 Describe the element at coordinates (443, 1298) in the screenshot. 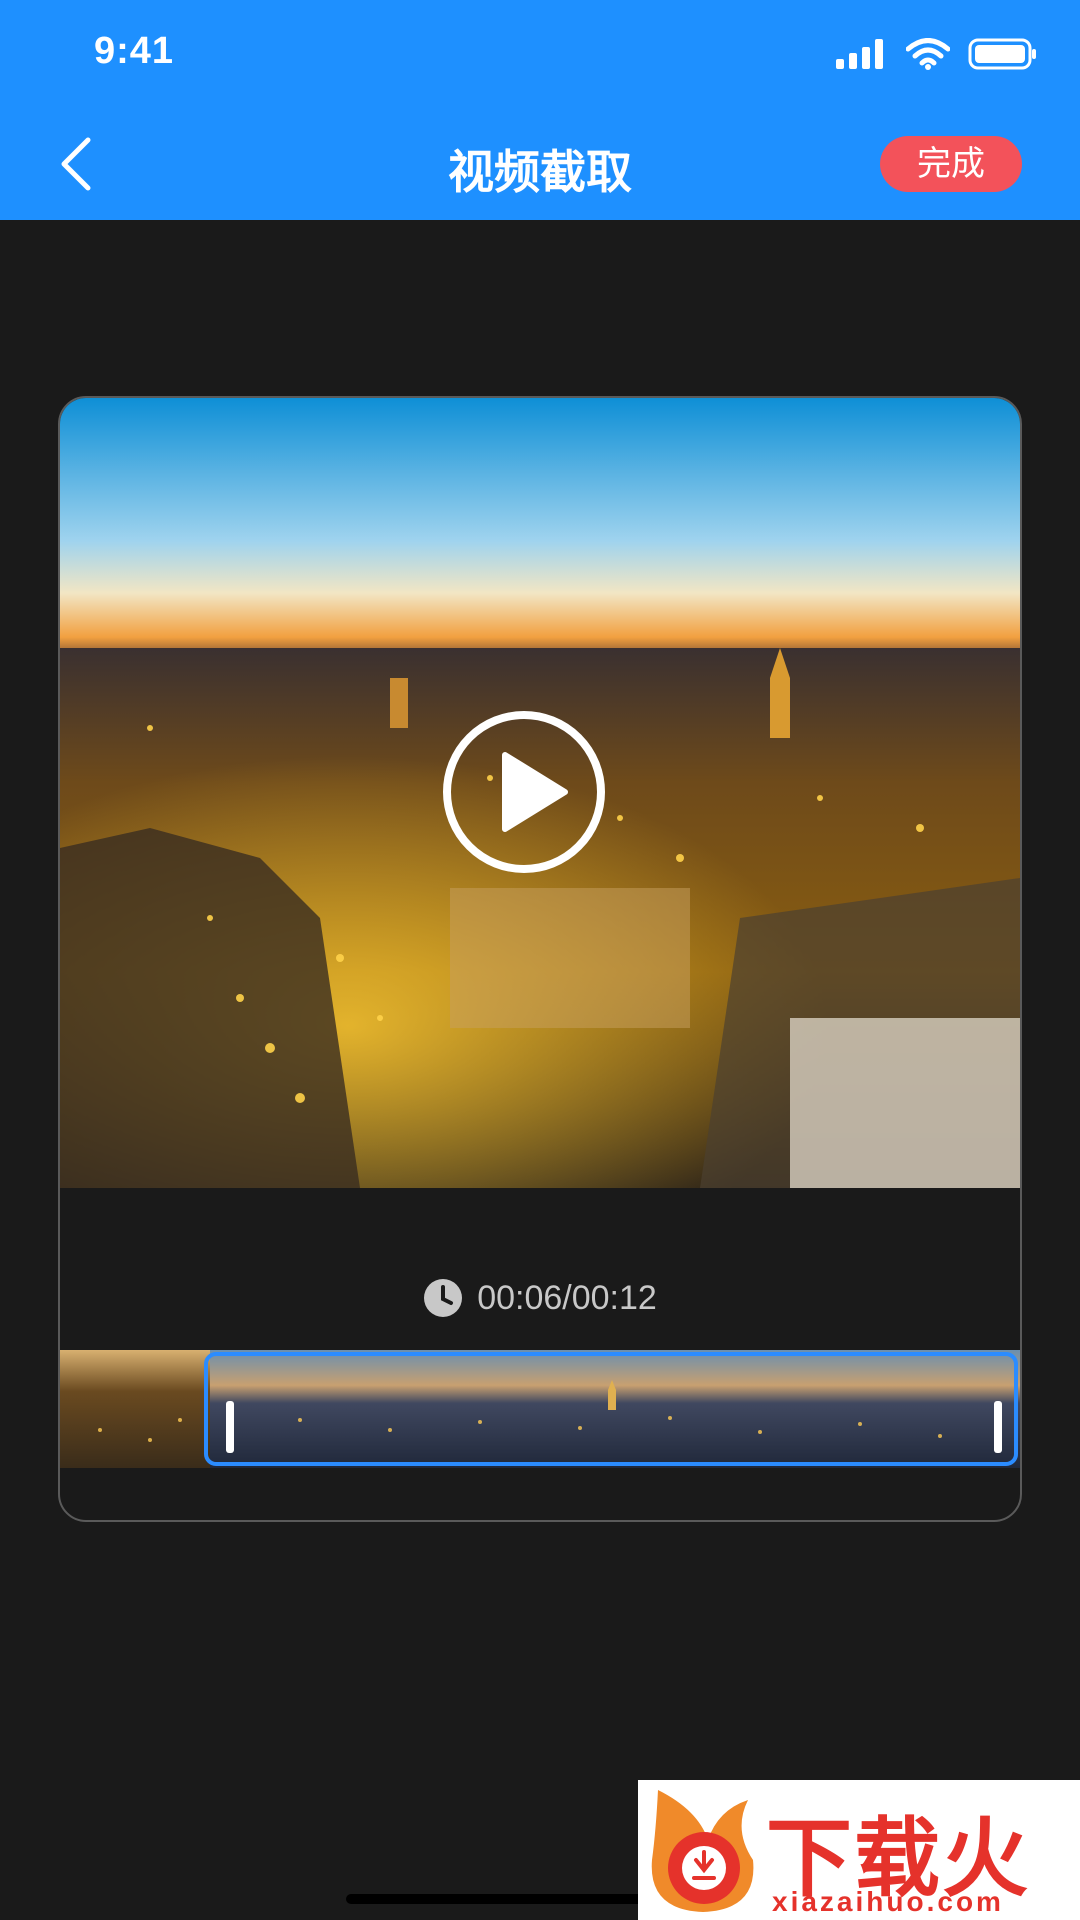

I see `clock-icon` at that location.